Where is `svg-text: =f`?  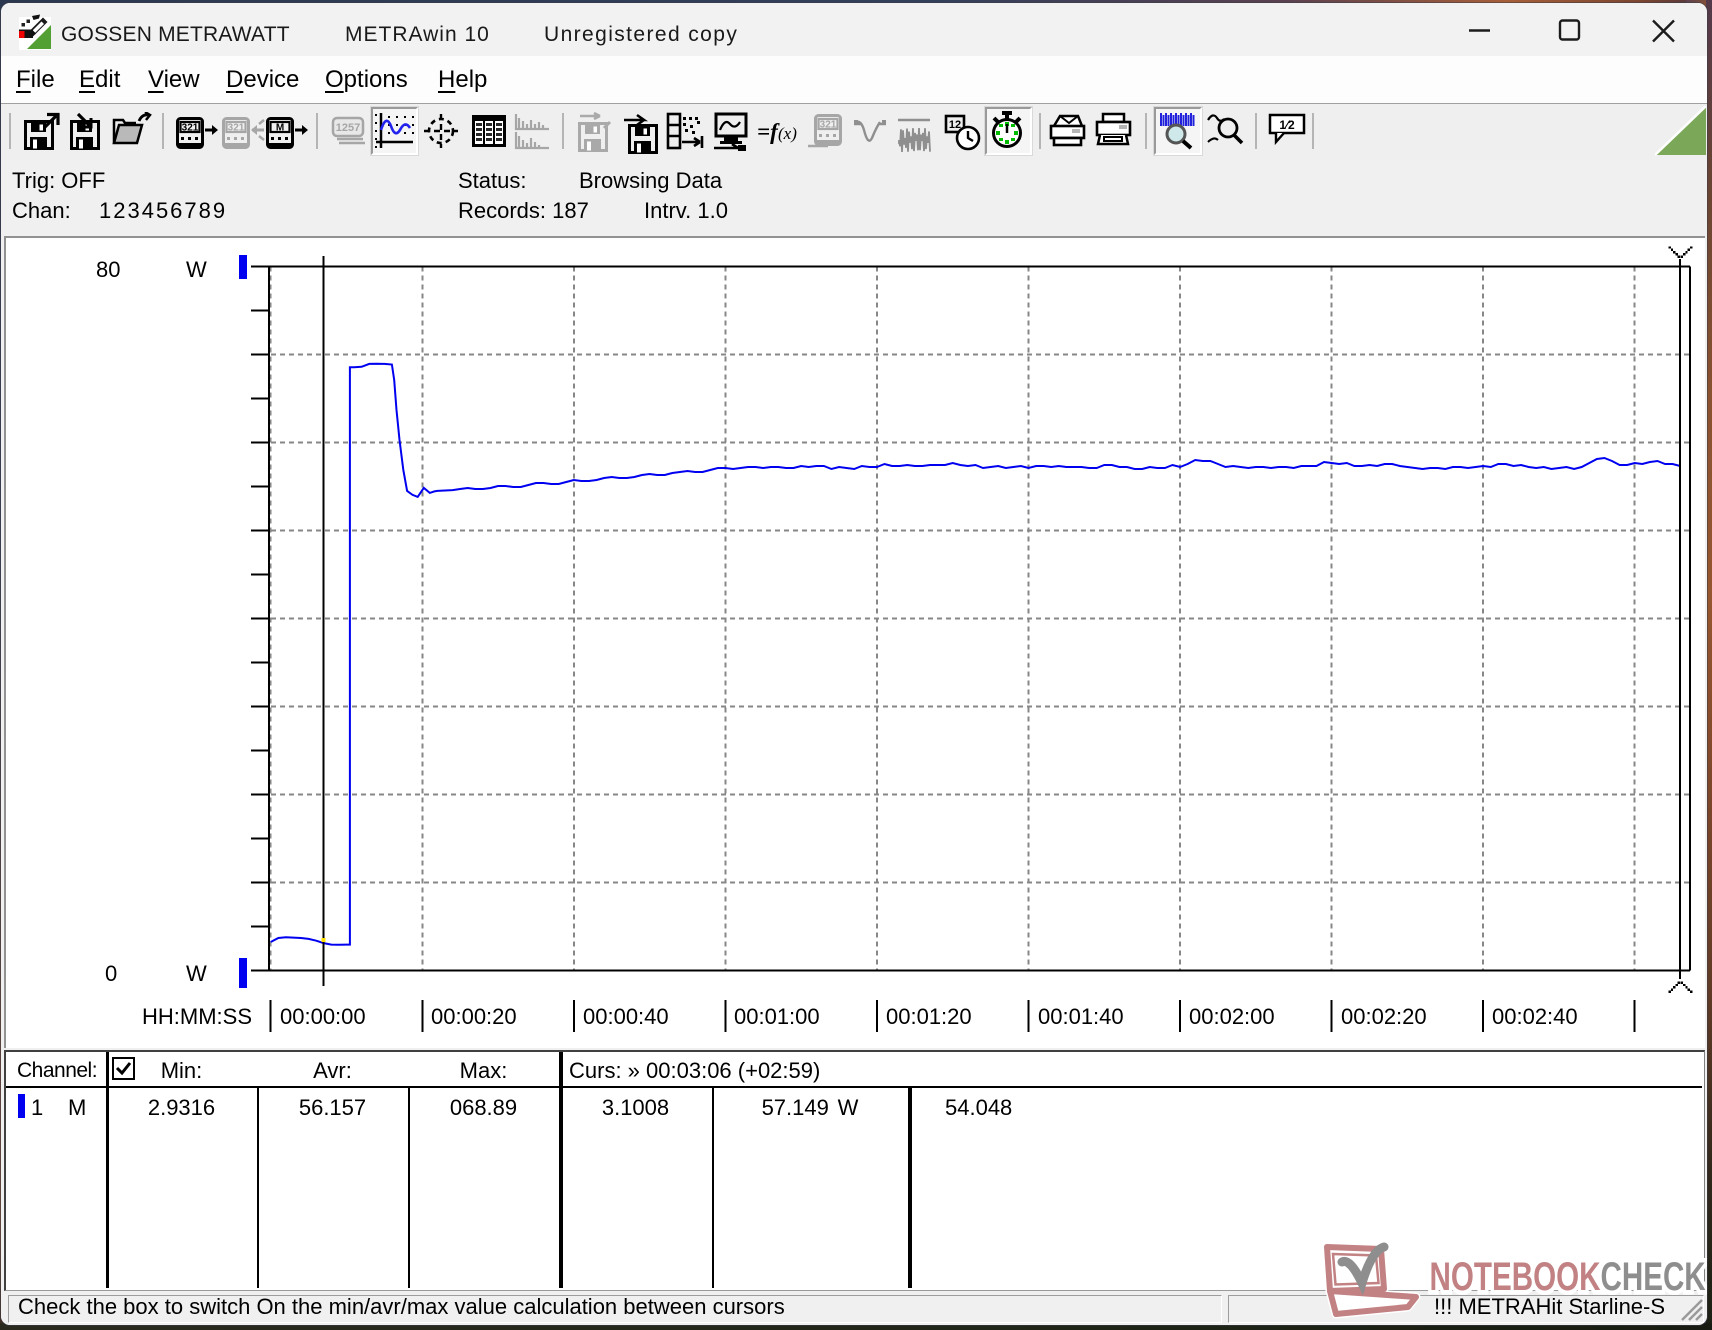
svg-text: =f is located at coordinates (768, 131).